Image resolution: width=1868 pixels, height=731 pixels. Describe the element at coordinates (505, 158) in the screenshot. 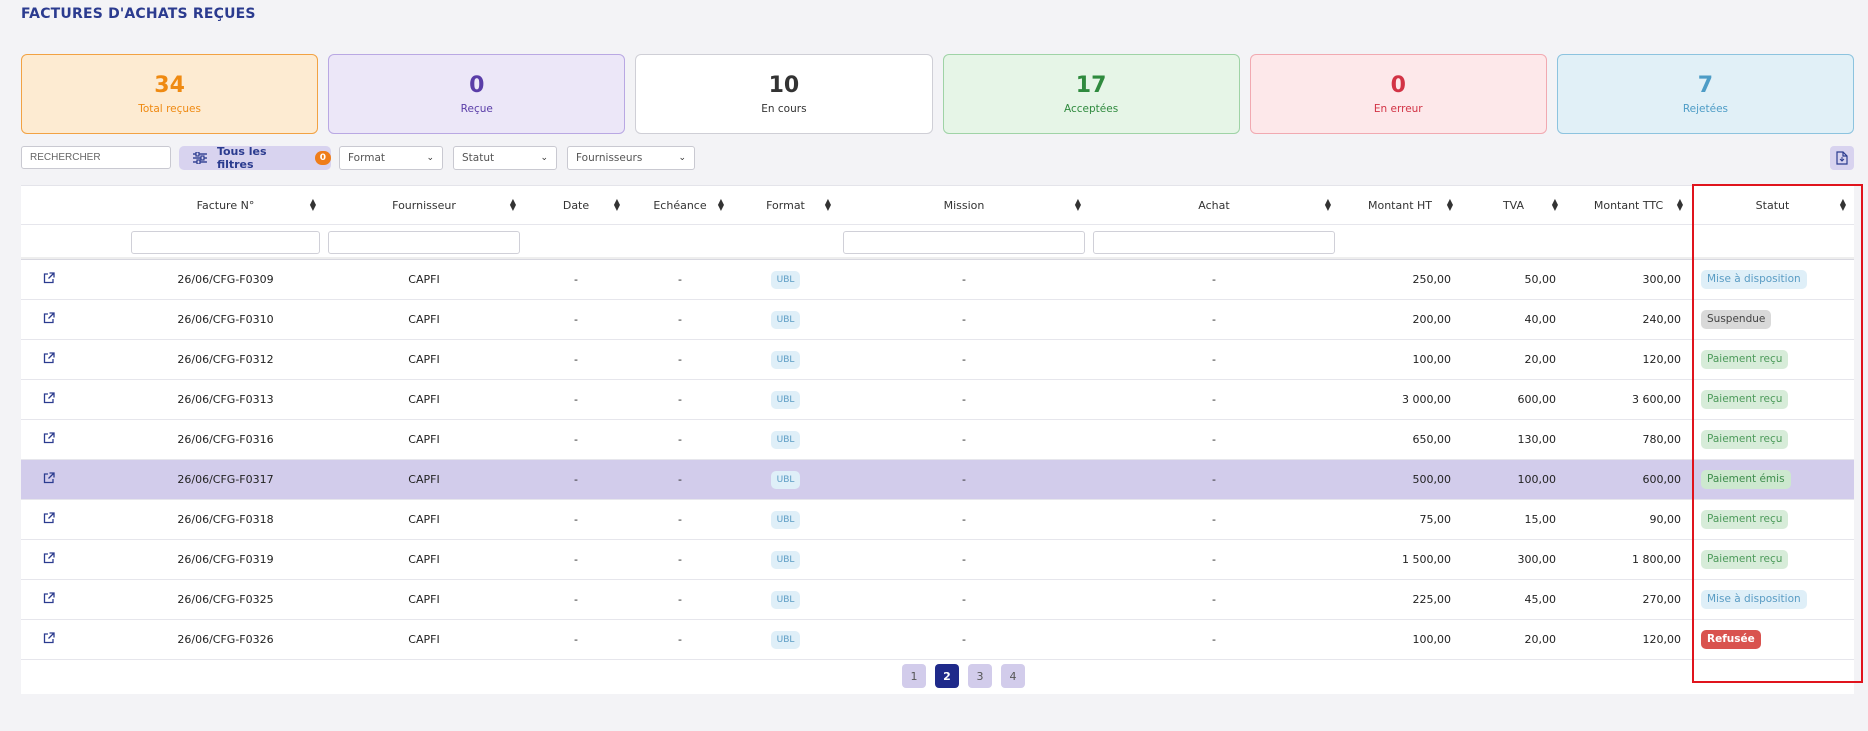

I see `statut-dropdown: Statut ⌄` at that location.